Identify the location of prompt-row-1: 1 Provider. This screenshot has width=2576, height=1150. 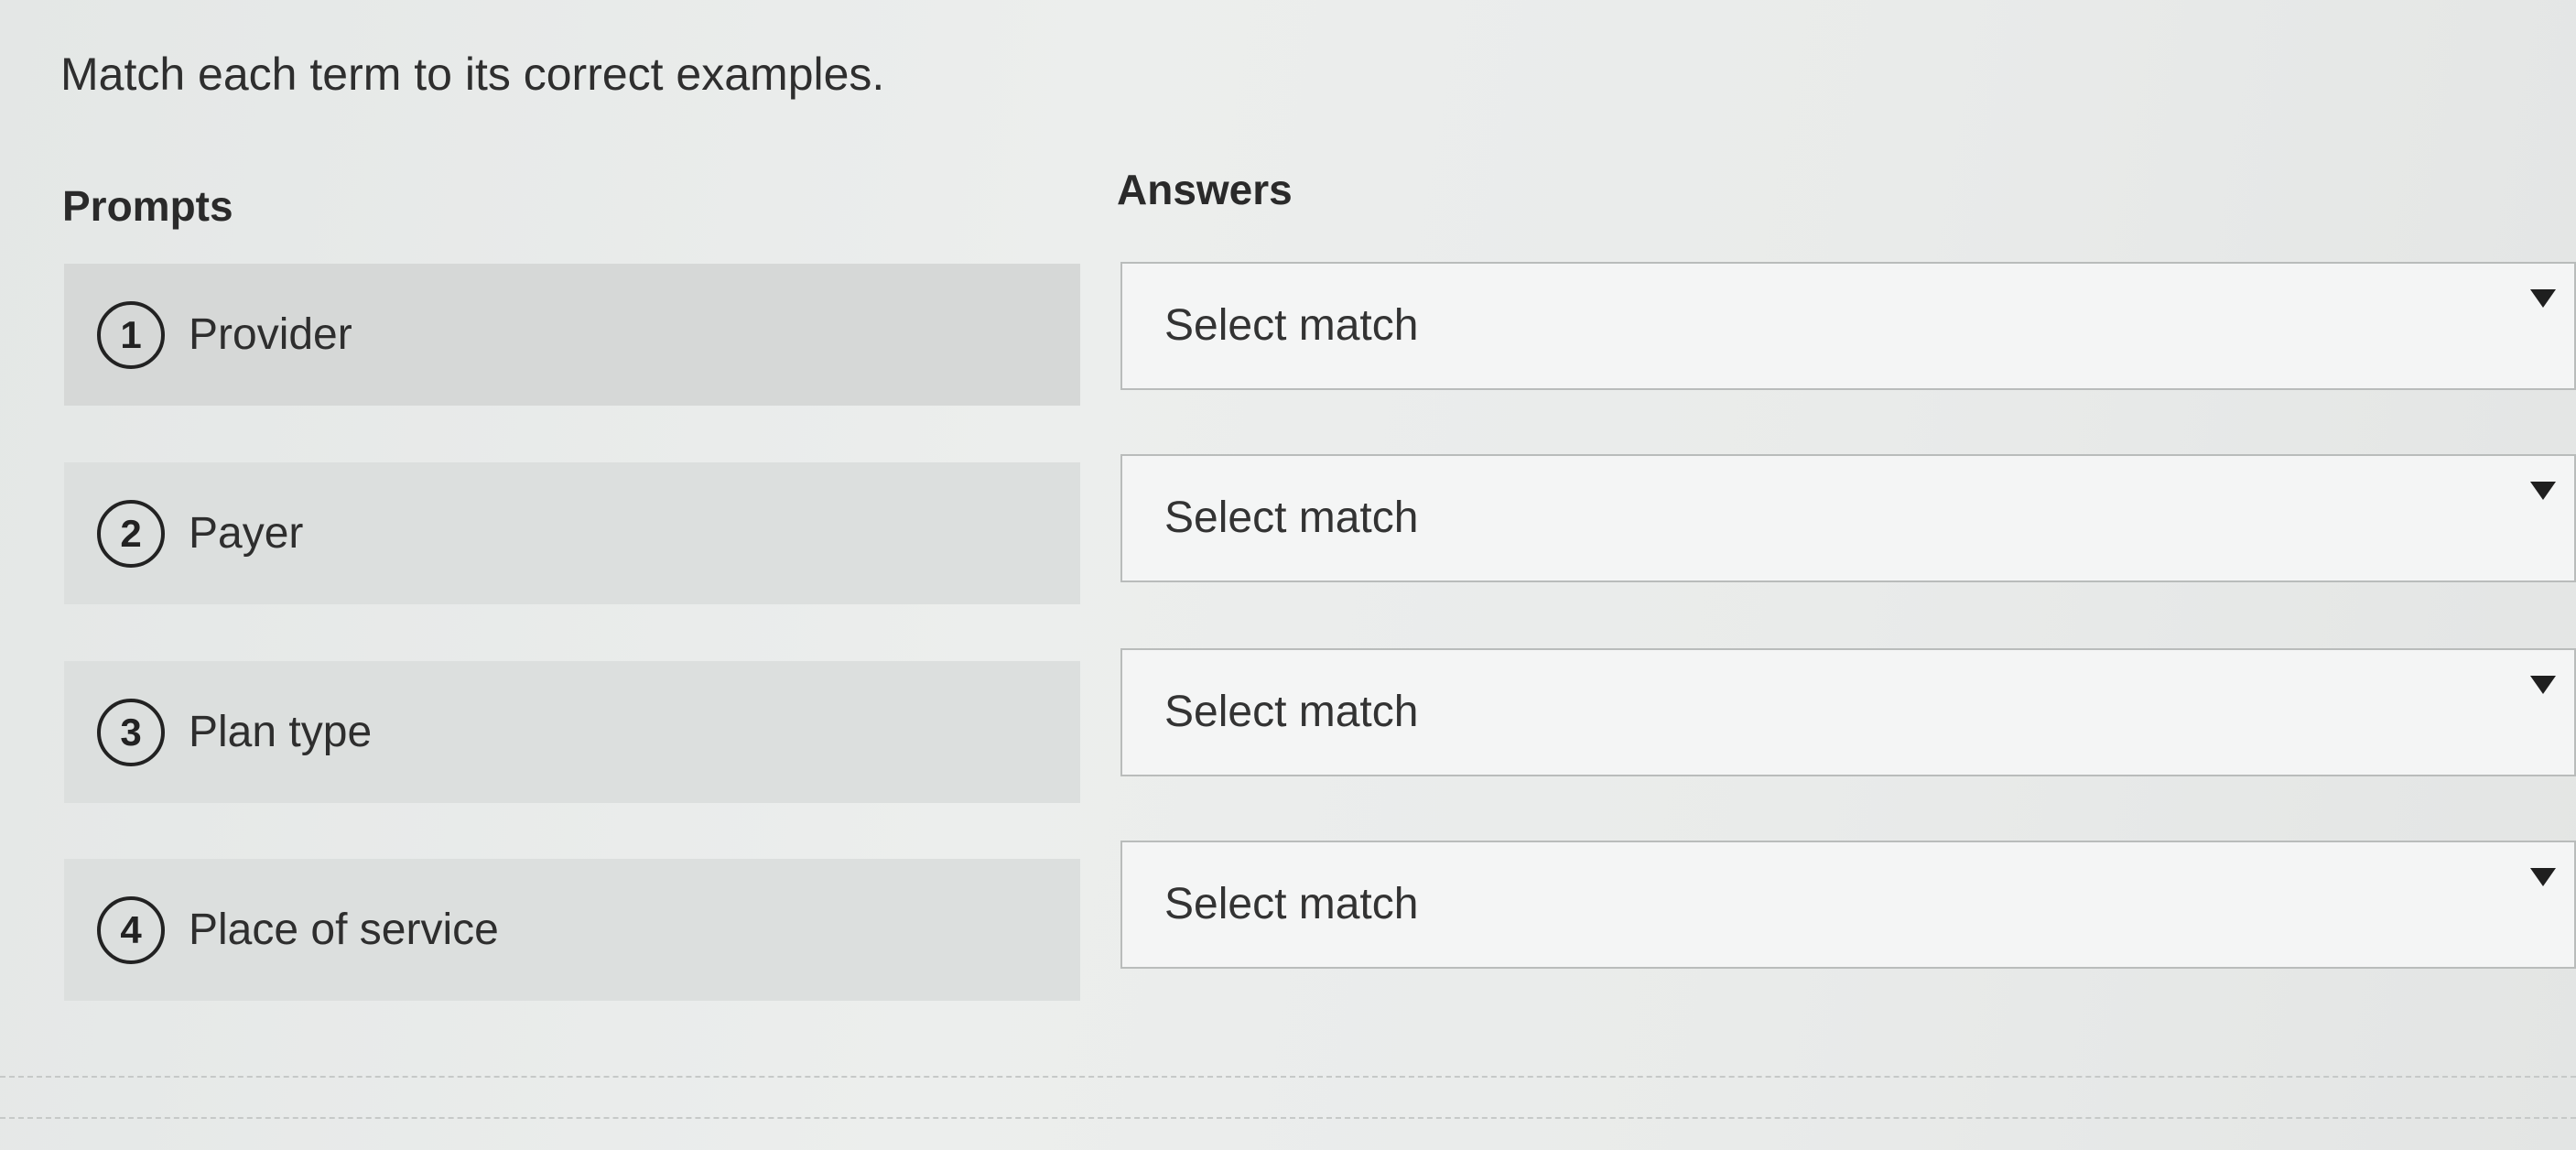
(572, 335).